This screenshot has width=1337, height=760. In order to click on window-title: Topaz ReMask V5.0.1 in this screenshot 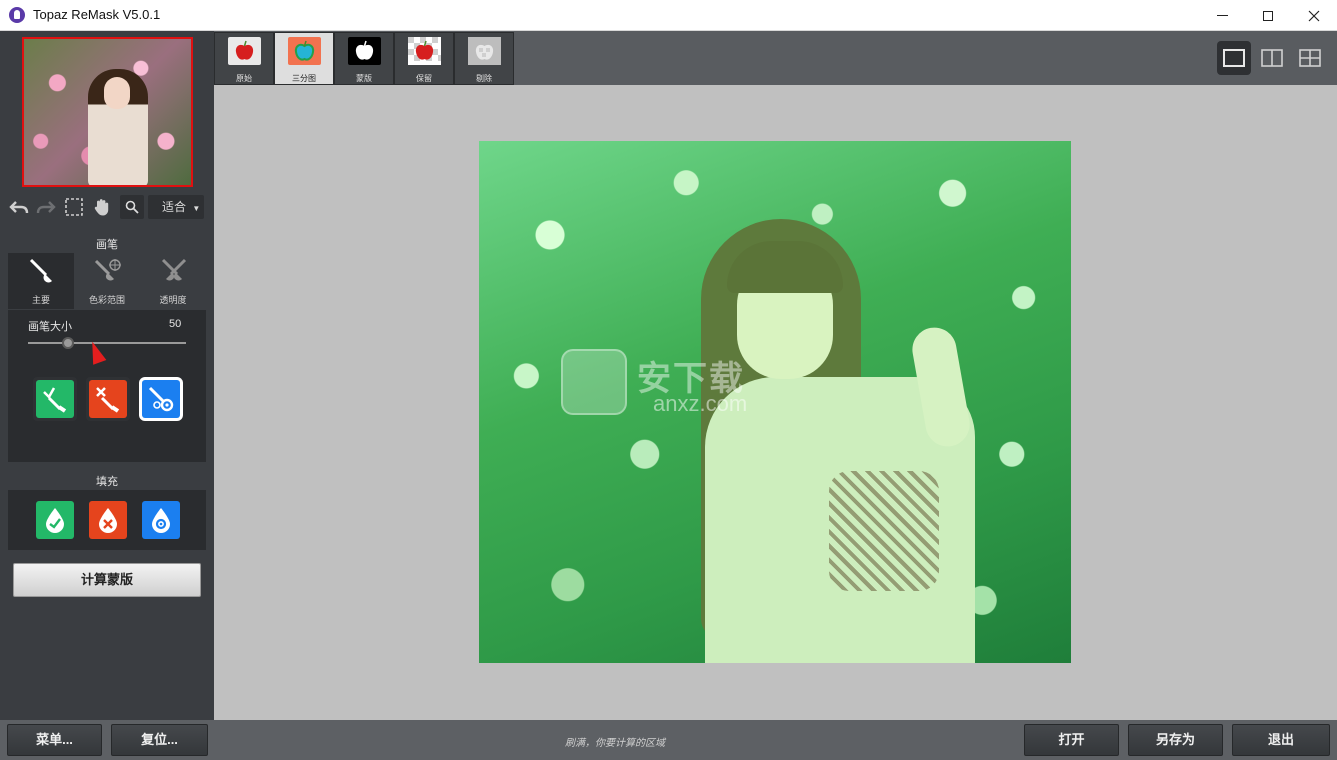, I will do `click(97, 14)`.